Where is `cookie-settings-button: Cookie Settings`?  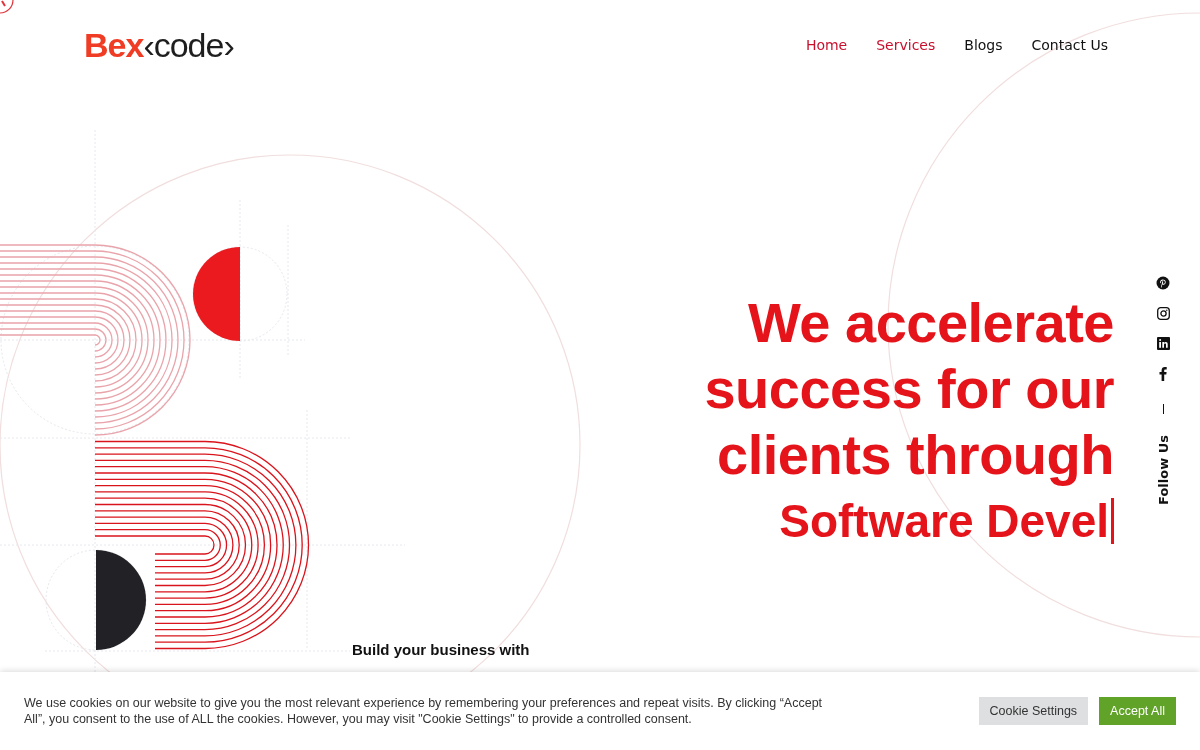
cookie-settings-button: Cookie Settings is located at coordinates (1033, 711).